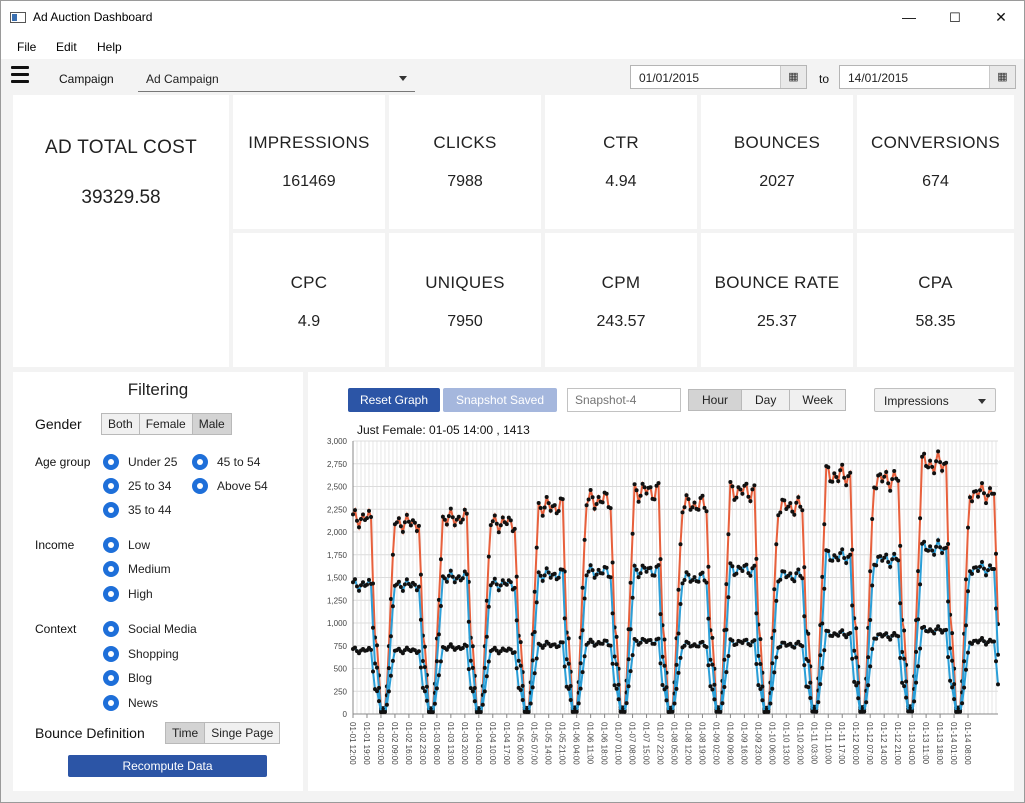  Describe the element at coordinates (883, 743) in the screenshot. I see `x-tick-label: 01-12 14:00` at that location.